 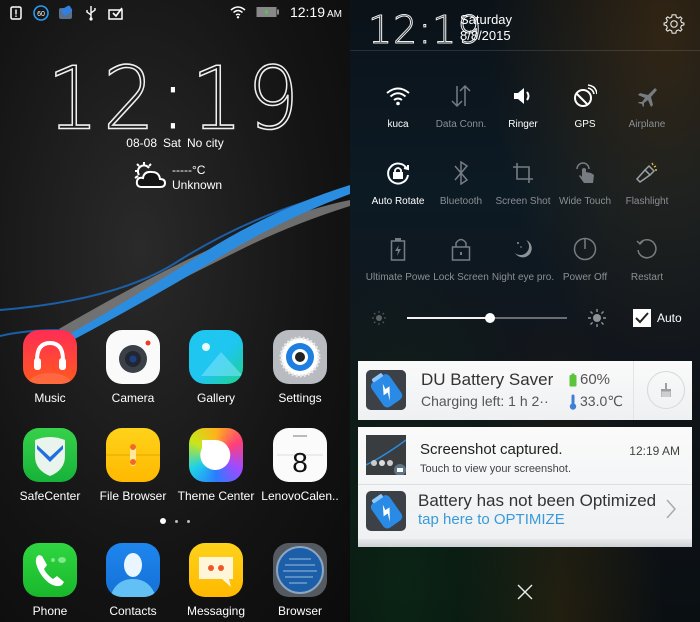 I want to click on screenshot-thumbnail, so click(x=386, y=455).